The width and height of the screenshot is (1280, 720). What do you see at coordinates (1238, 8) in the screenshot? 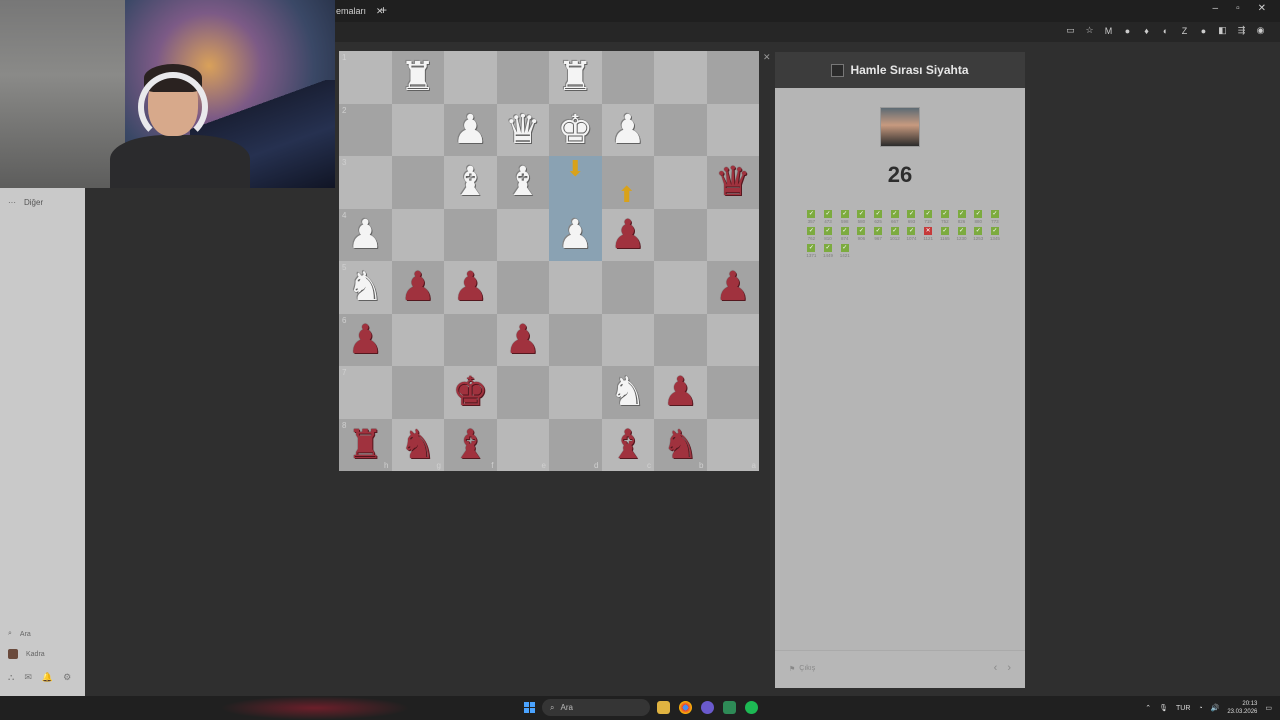
I see `maximize-button: ▫` at bounding box center [1238, 8].